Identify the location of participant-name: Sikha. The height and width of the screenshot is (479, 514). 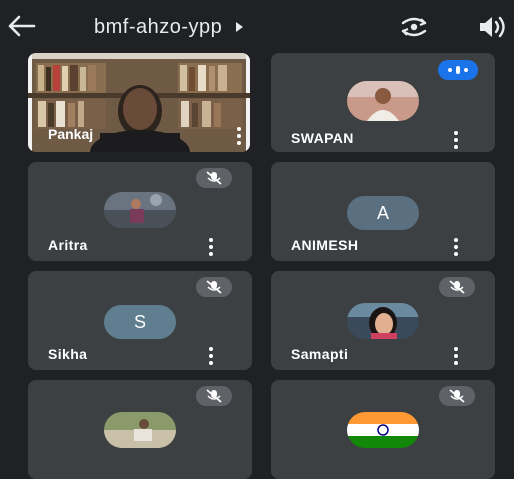
(68, 354).